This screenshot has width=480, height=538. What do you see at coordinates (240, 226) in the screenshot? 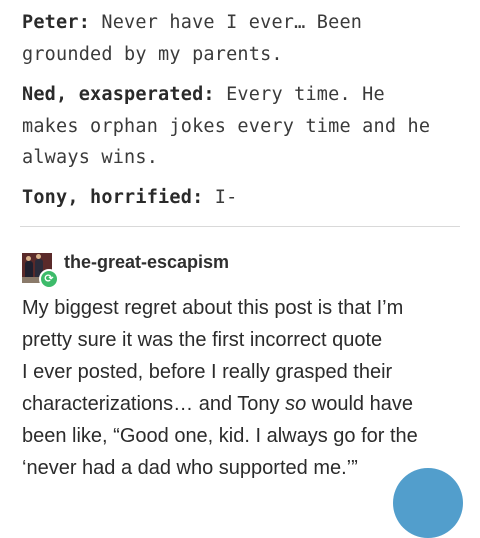
I see `post-divider` at bounding box center [240, 226].